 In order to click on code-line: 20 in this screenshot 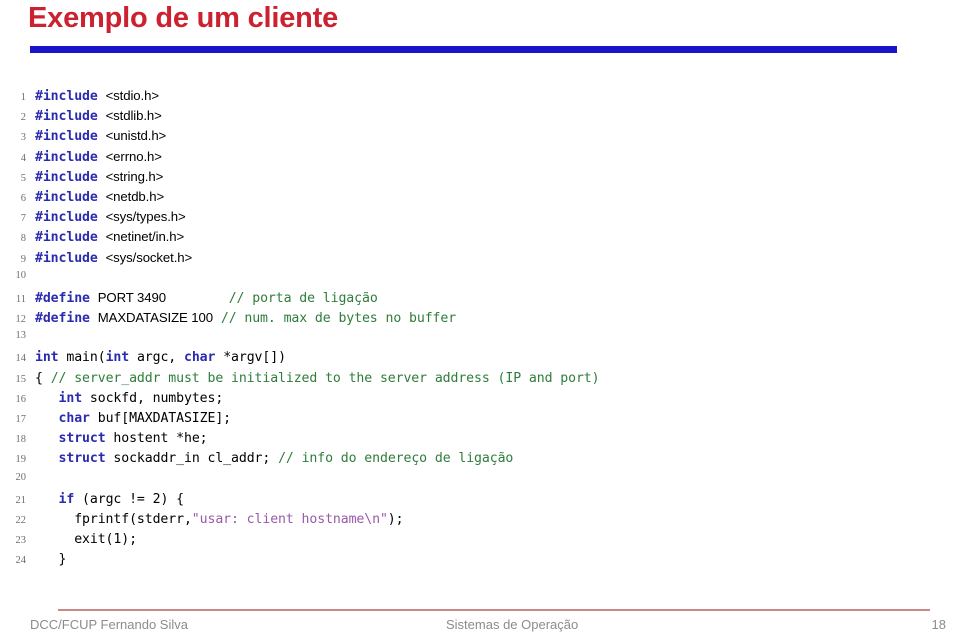, I will do `click(480, 482)`.